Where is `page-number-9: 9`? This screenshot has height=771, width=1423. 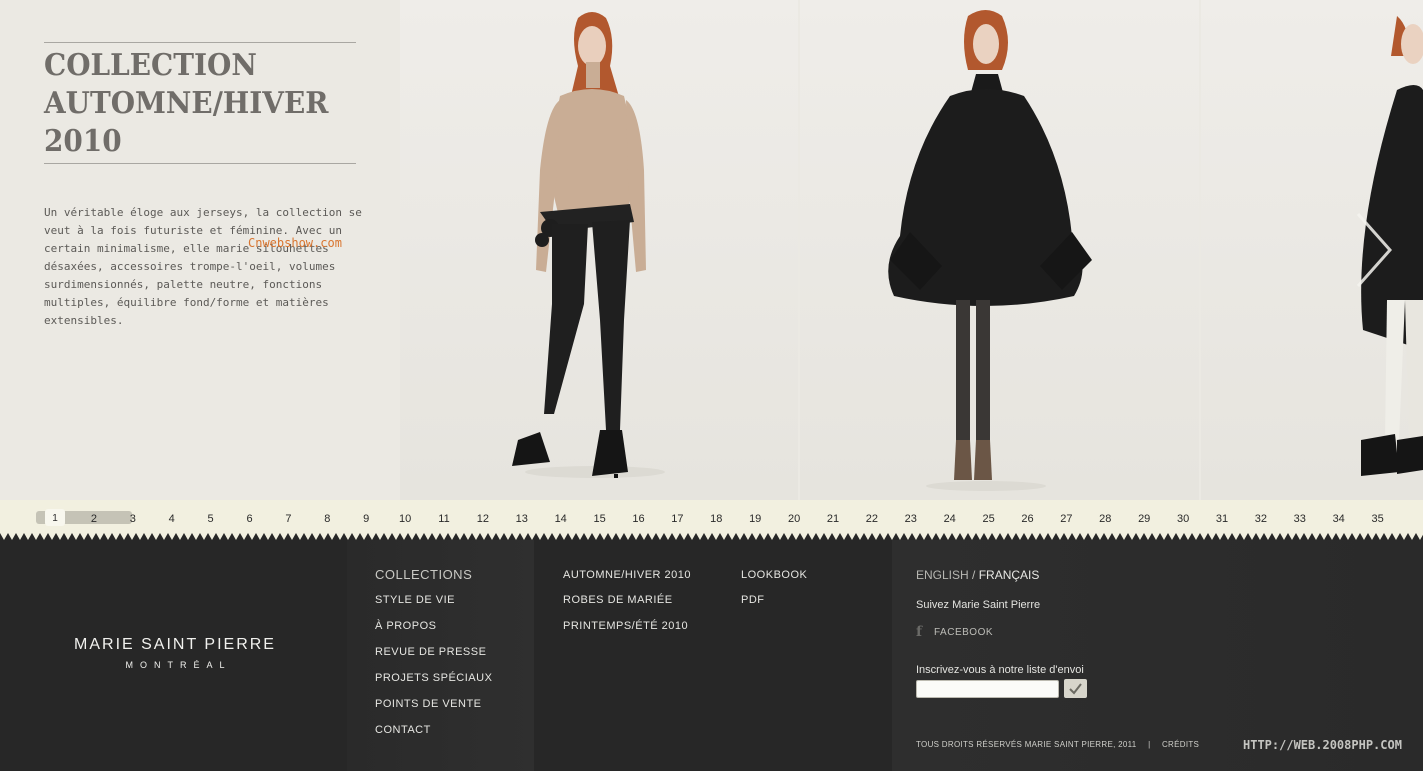 page-number-9: 9 is located at coordinates (366, 519).